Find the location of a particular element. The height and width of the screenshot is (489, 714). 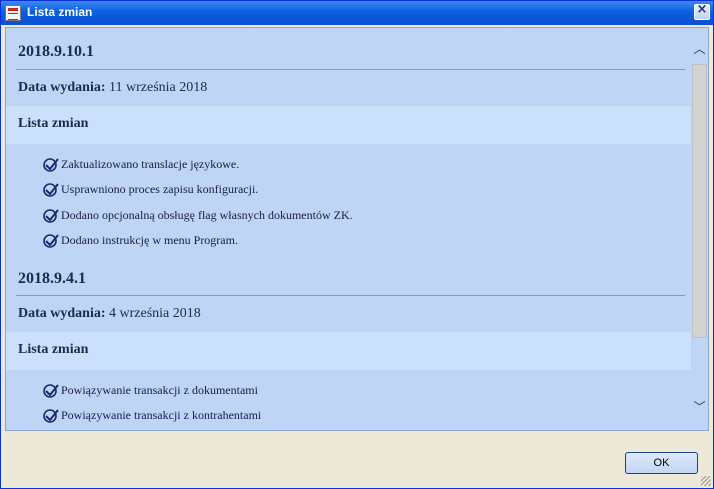

release-date-row: Data wydania: 11 września 2018 is located at coordinates (348, 88).